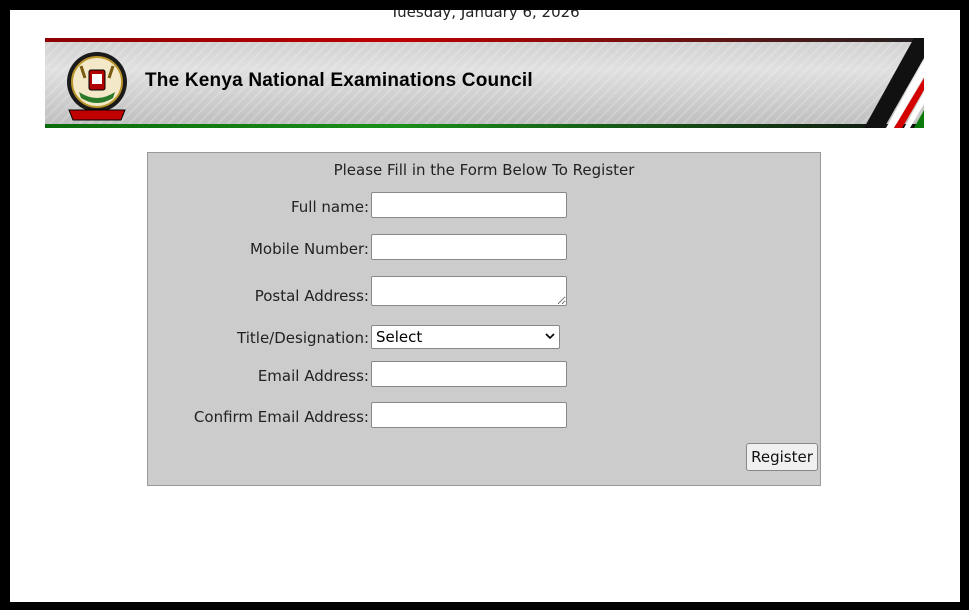 The image size is (969, 610). I want to click on confirm-email-input, so click(469, 415).